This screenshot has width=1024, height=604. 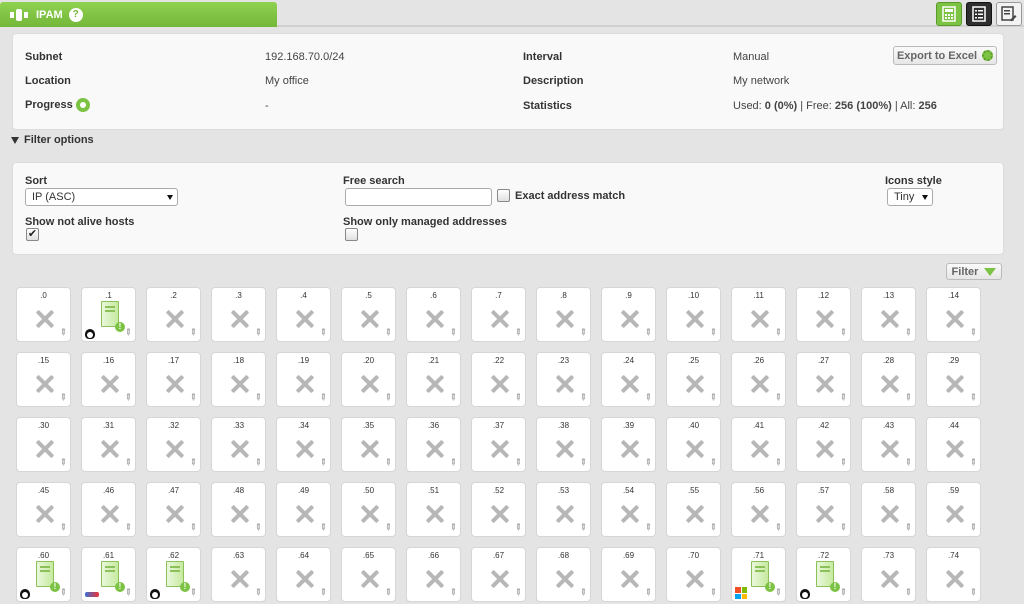 What do you see at coordinates (138, 14) in the screenshot?
I see `ipam-tab: IPAM ?` at bounding box center [138, 14].